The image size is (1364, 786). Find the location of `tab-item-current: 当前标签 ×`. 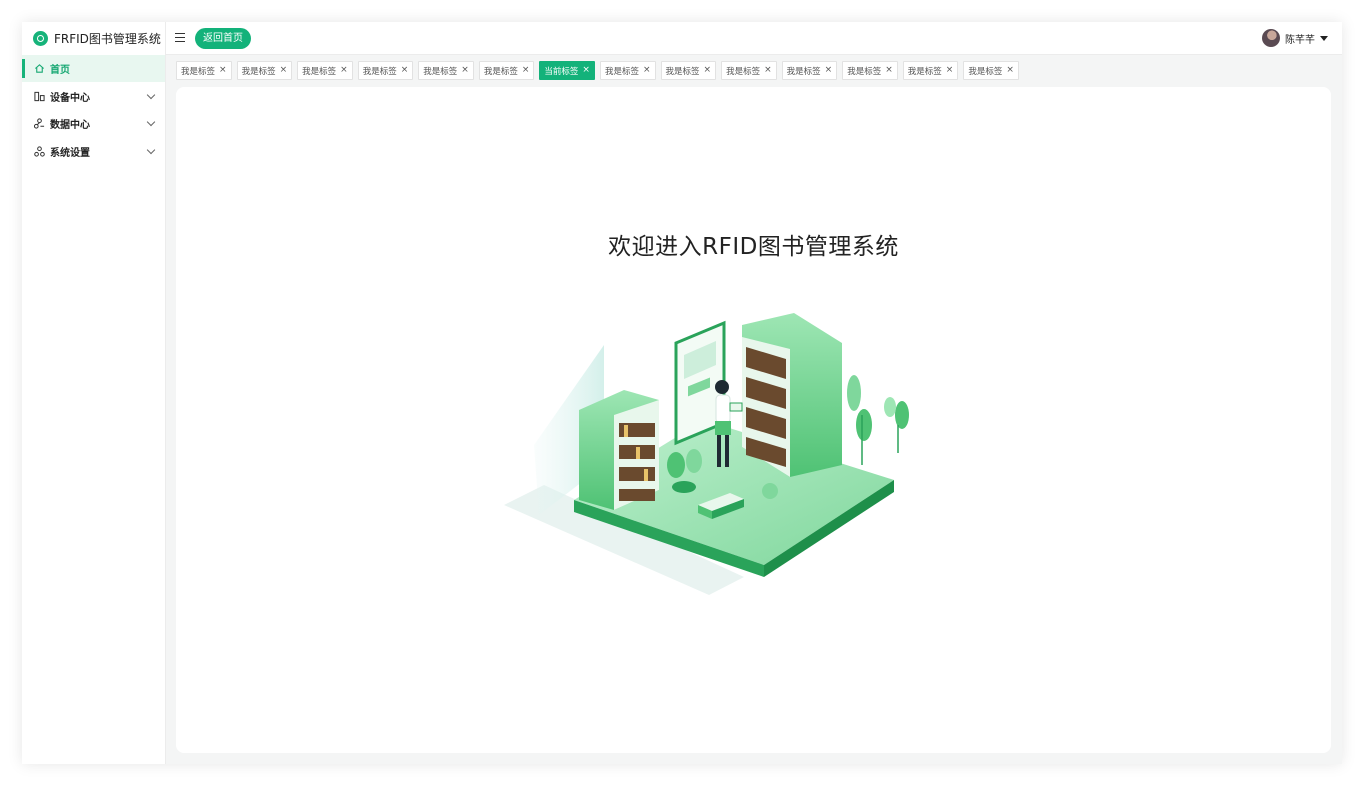

tab-item-current: 当前标签 × is located at coordinates (567, 70).